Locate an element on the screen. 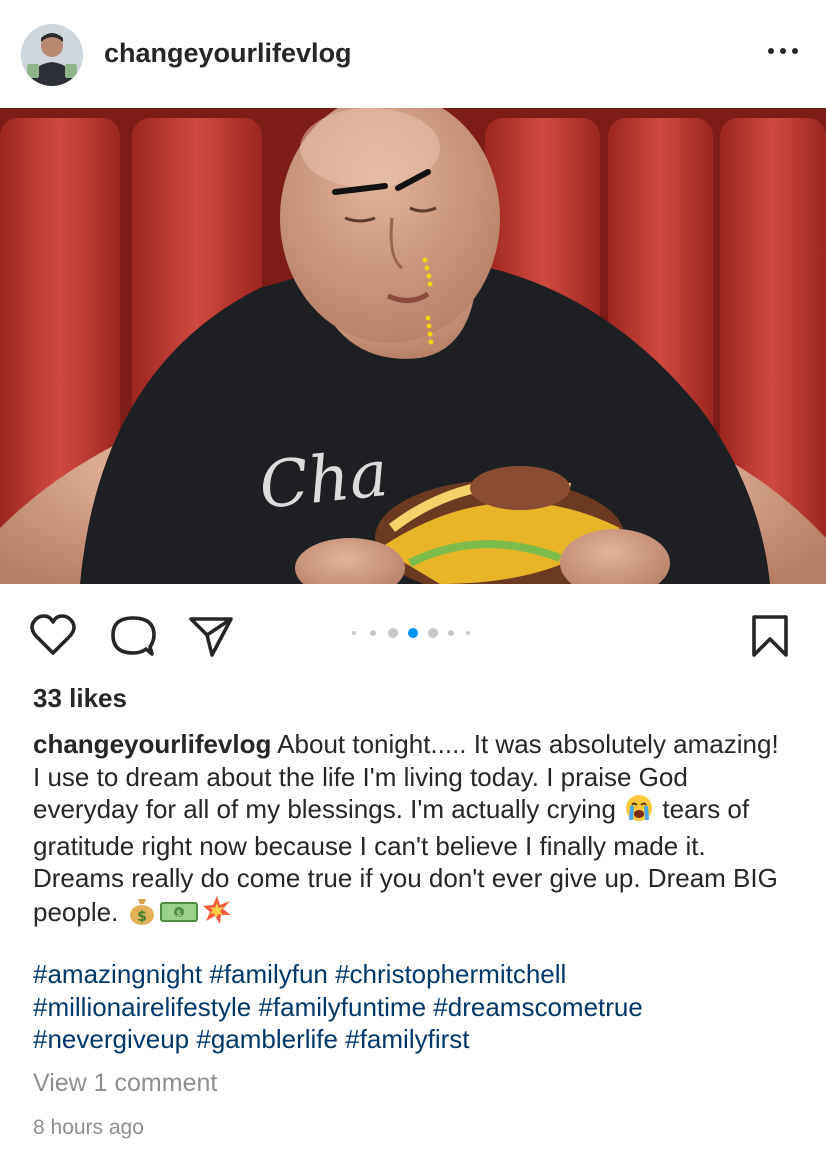 The height and width of the screenshot is (1173, 826). post-username: changeyourlifevlog is located at coordinates (228, 53).